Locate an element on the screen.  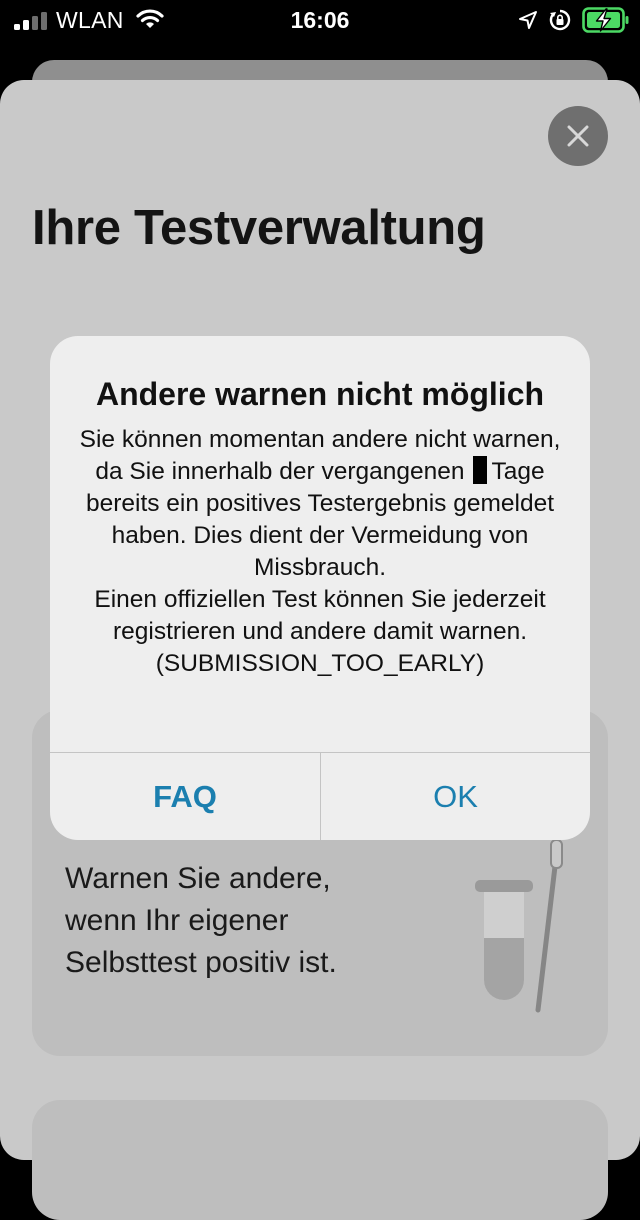
test-tube-illustration is located at coordinates (519, 926).